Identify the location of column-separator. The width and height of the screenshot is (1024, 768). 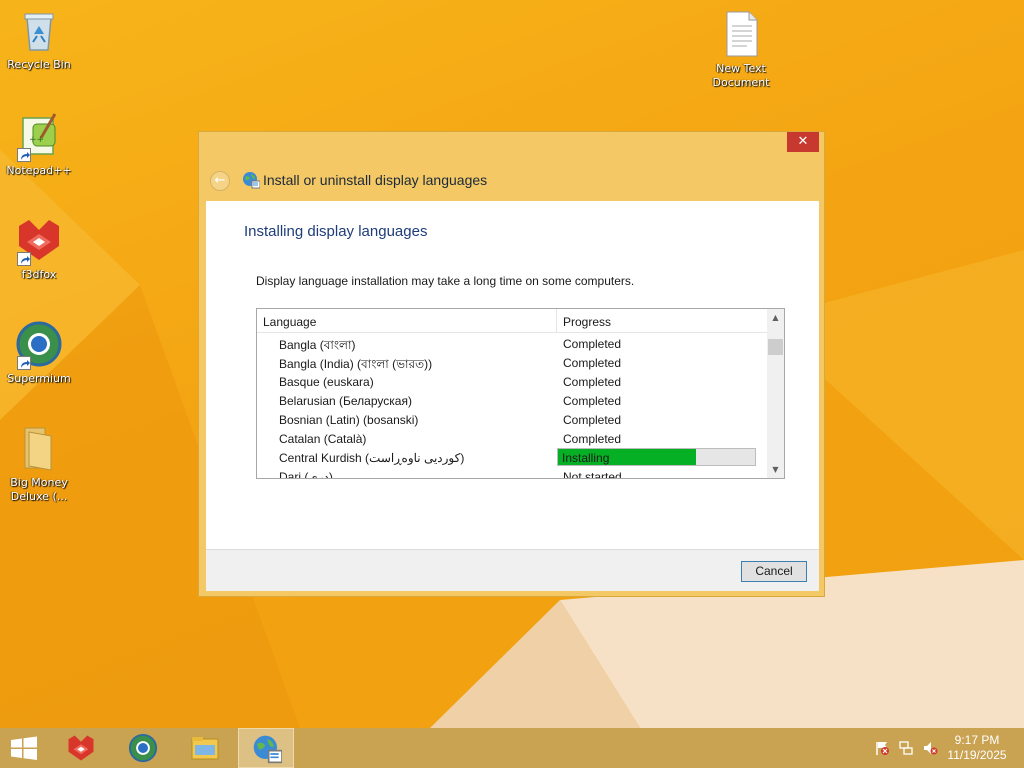
(556, 321).